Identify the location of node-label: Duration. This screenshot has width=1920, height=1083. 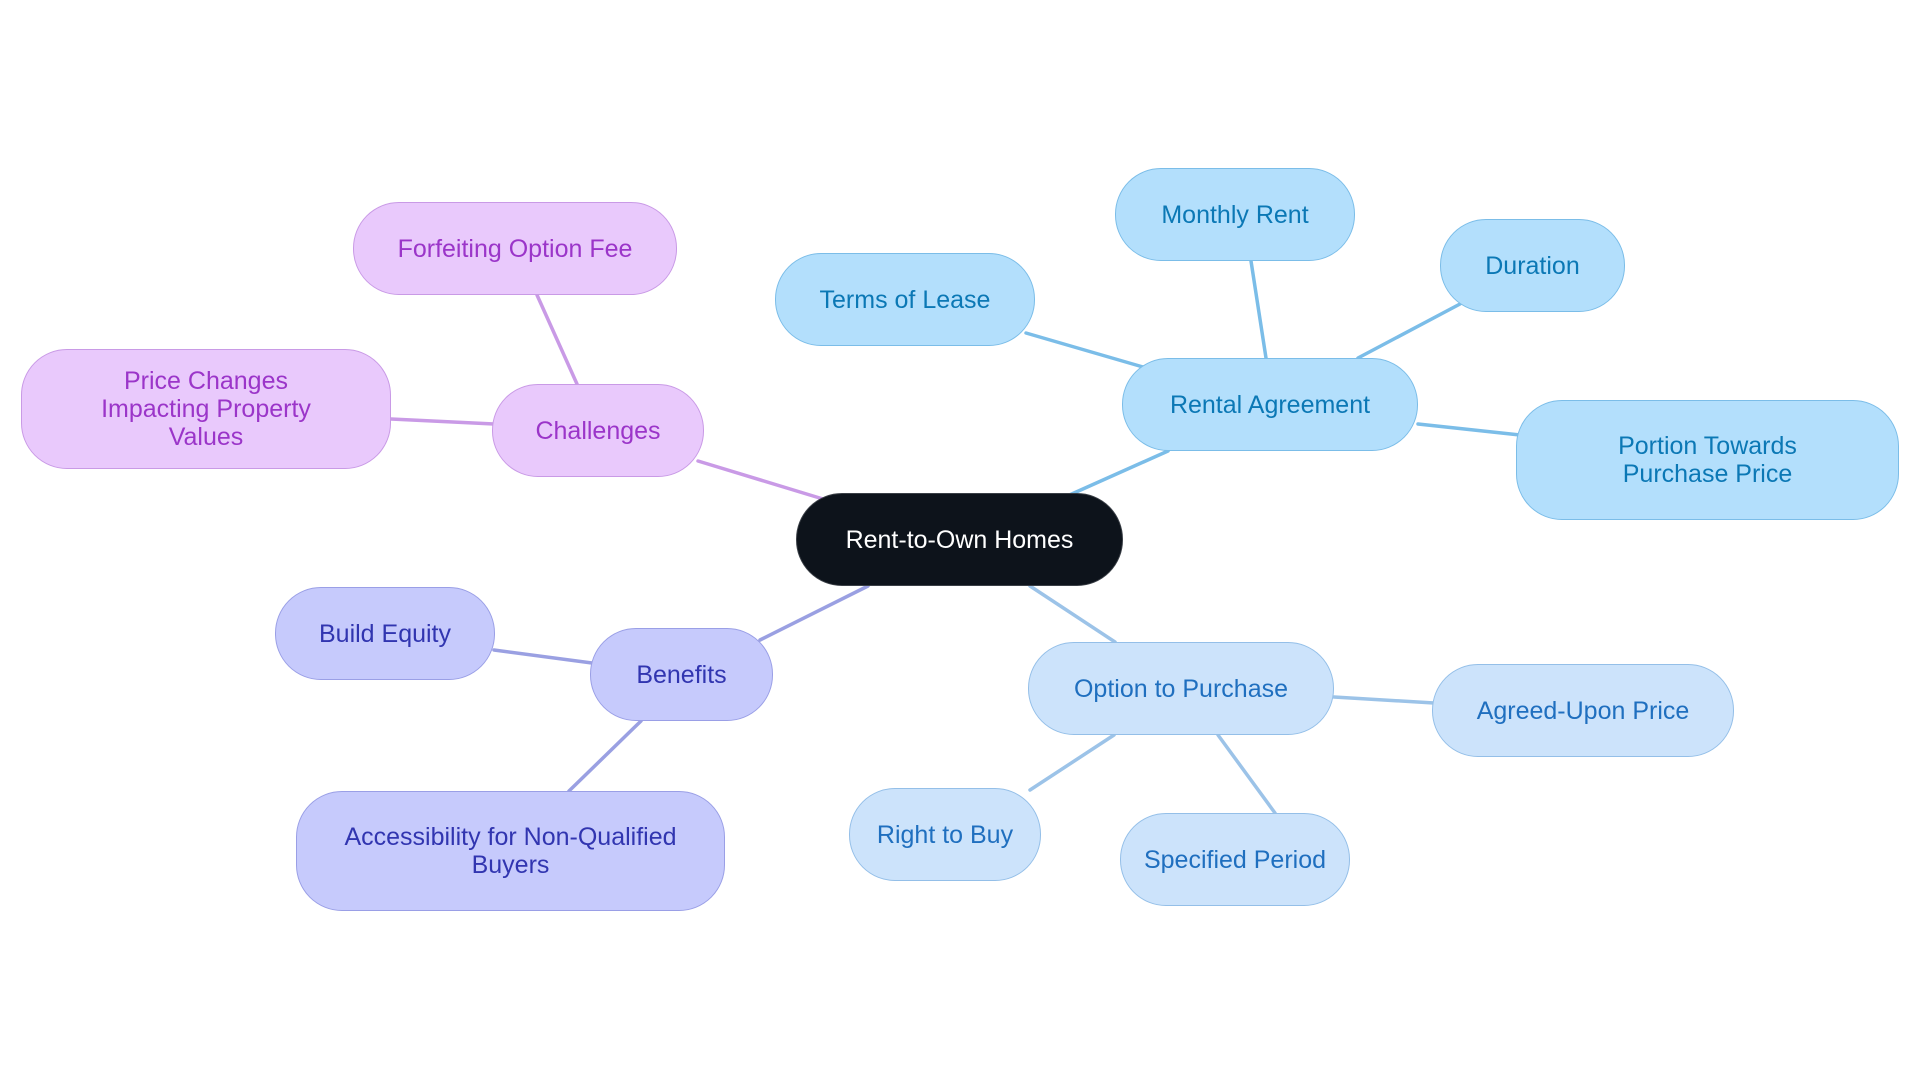
(1532, 265).